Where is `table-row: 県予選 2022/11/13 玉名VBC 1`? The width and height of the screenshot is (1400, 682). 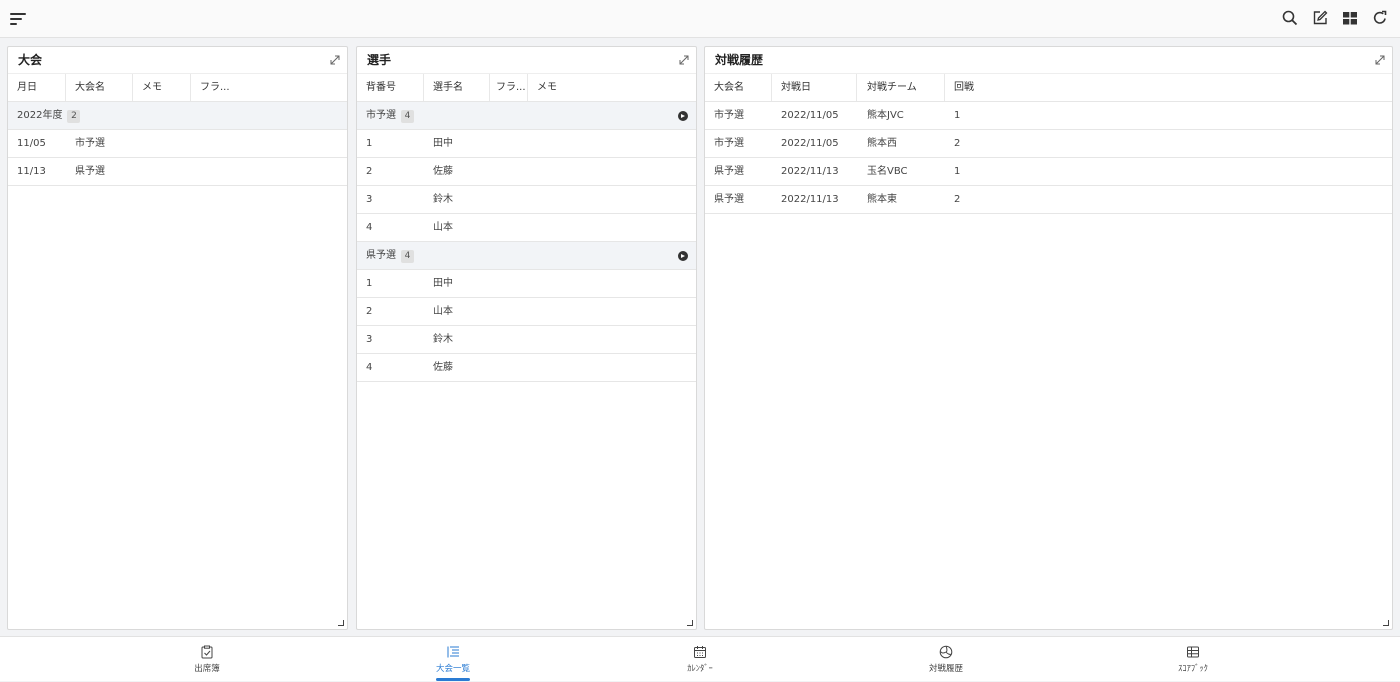
table-row: 県予選 2022/11/13 玉名VBC 1 is located at coordinates (1048, 172).